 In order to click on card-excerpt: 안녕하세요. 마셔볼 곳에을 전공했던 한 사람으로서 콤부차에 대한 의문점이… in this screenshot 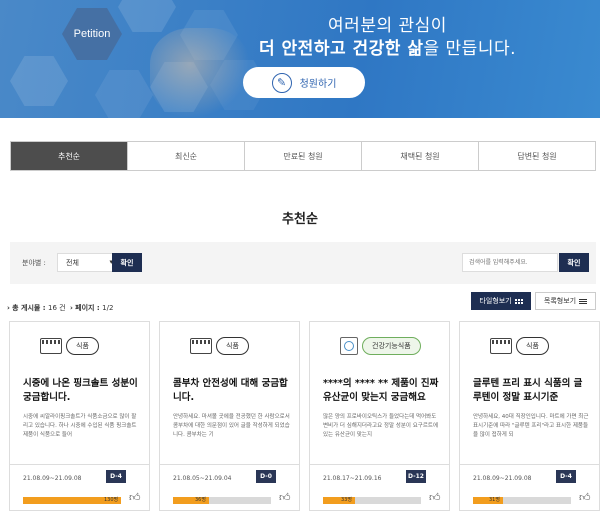, I will do `click(231, 426)`.